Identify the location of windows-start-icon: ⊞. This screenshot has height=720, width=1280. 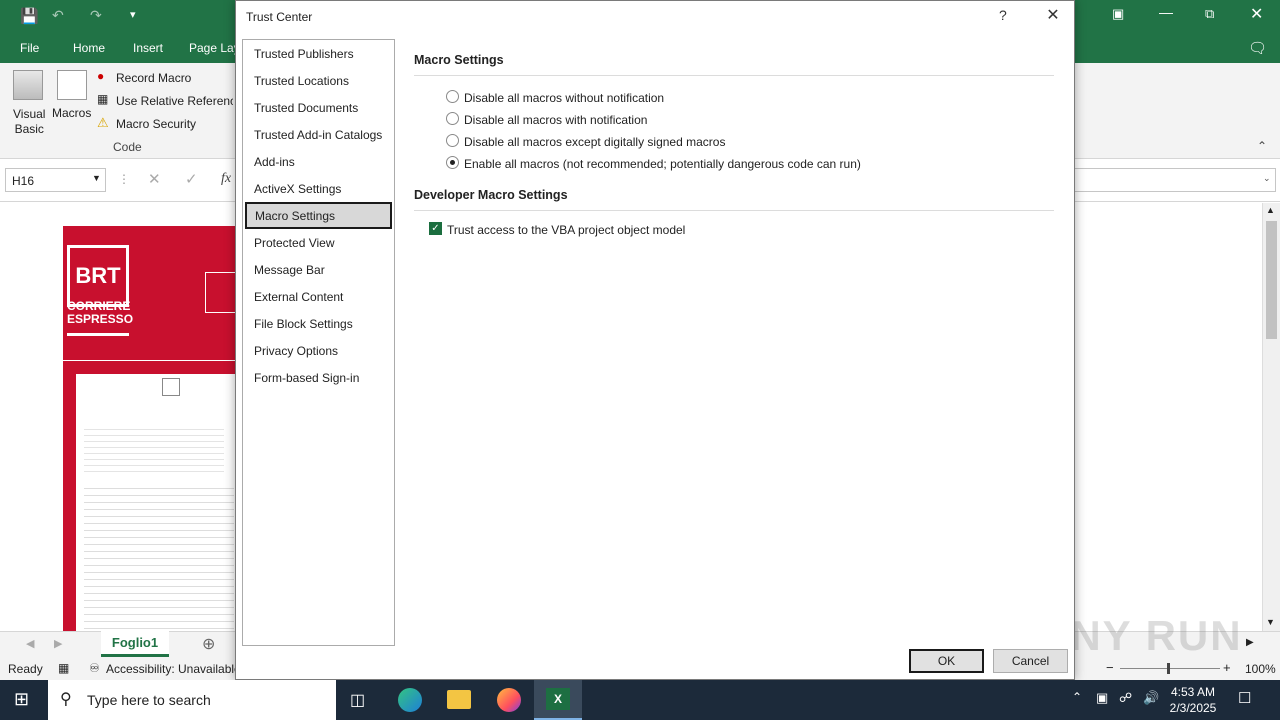
(21, 699).